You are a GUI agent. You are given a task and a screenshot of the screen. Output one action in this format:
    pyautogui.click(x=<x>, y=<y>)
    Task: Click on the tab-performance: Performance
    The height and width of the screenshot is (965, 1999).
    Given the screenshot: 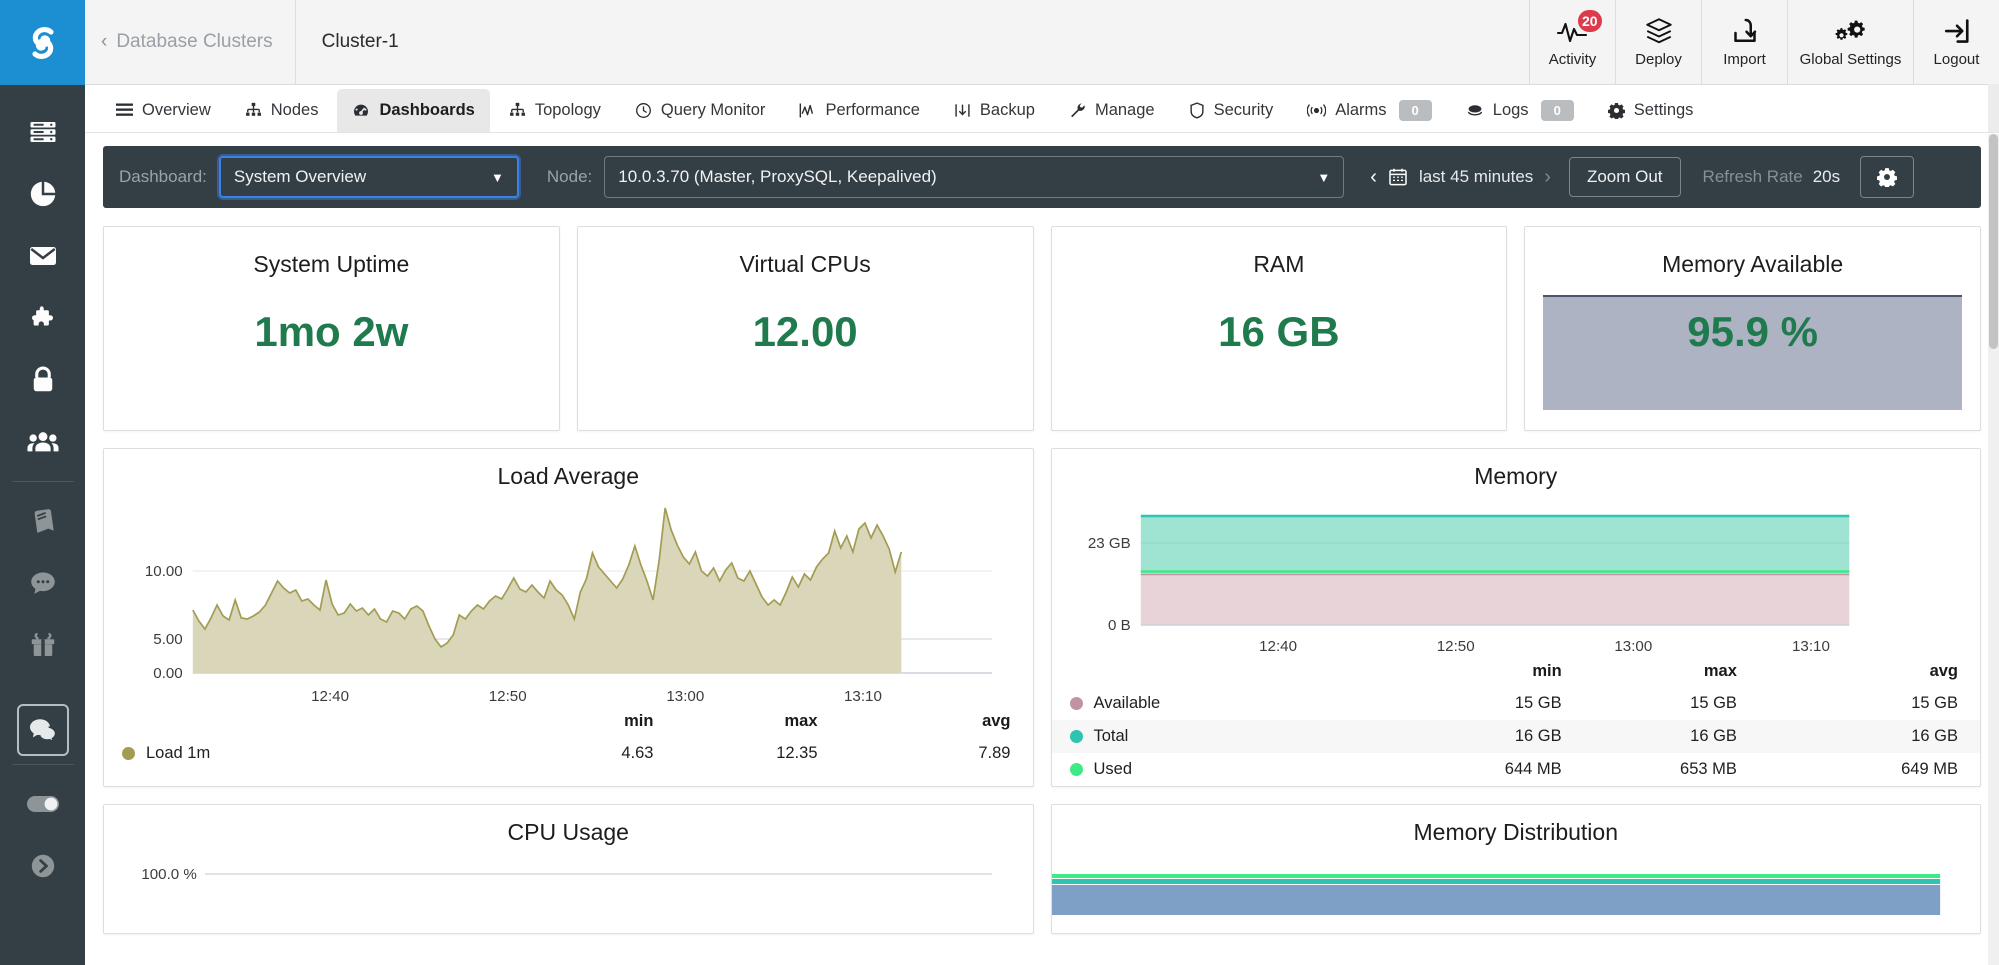 What is the action you would take?
    pyautogui.click(x=859, y=110)
    